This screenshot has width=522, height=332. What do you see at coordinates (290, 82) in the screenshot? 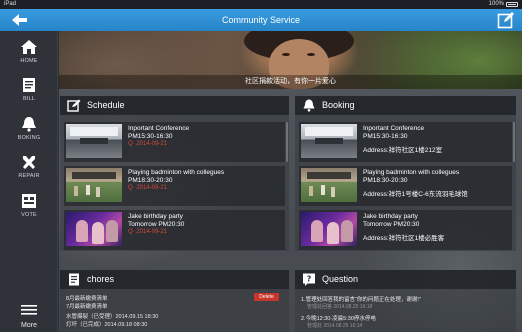
I see `banner-caption: 社区捐款活动，有你一片爱心` at bounding box center [290, 82].